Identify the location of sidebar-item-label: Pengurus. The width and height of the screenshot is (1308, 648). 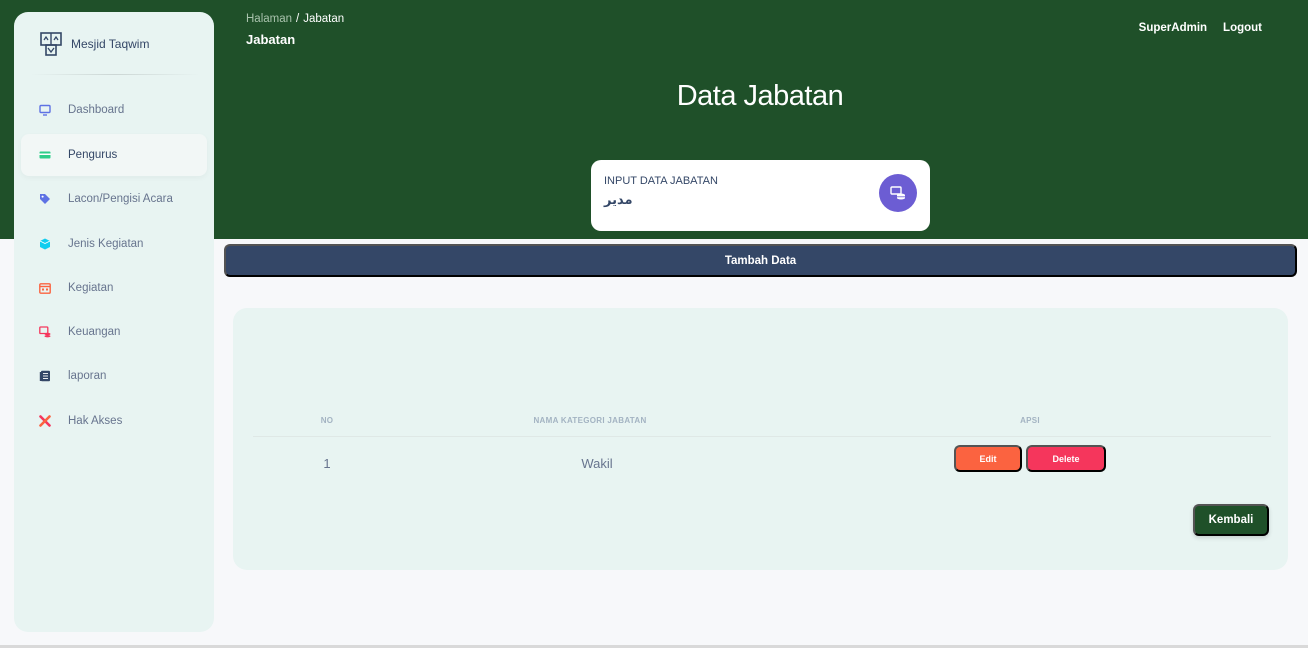
(93, 155).